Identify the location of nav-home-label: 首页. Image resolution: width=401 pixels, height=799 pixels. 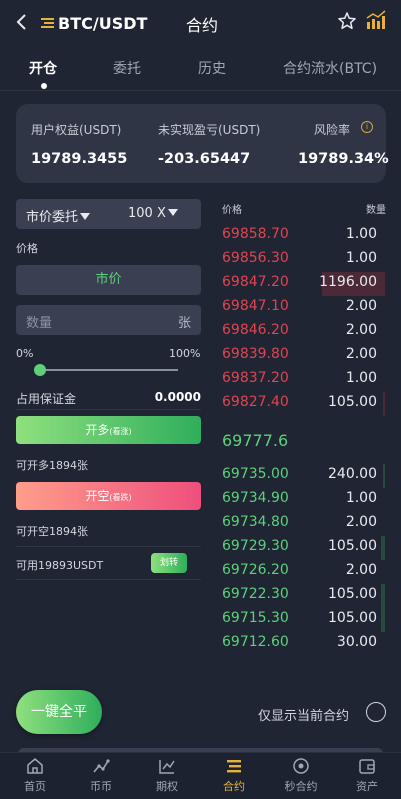
(35, 786).